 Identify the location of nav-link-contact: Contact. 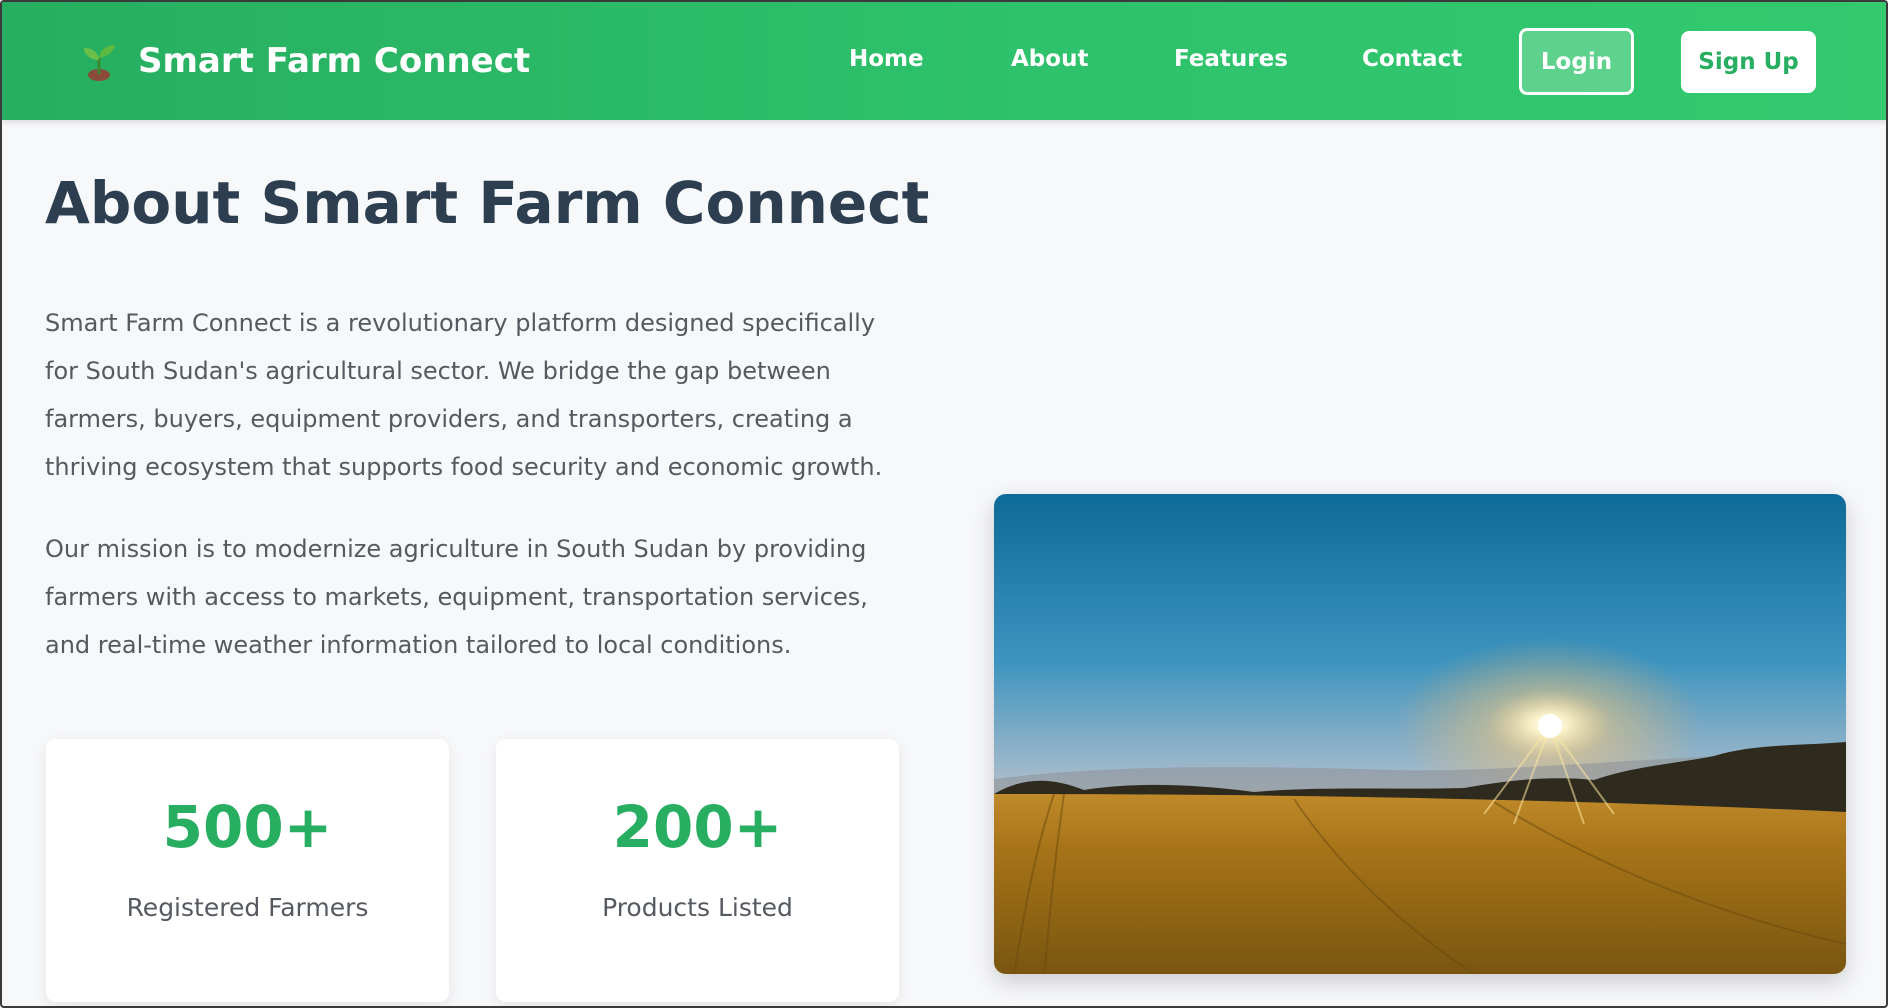
(1412, 59).